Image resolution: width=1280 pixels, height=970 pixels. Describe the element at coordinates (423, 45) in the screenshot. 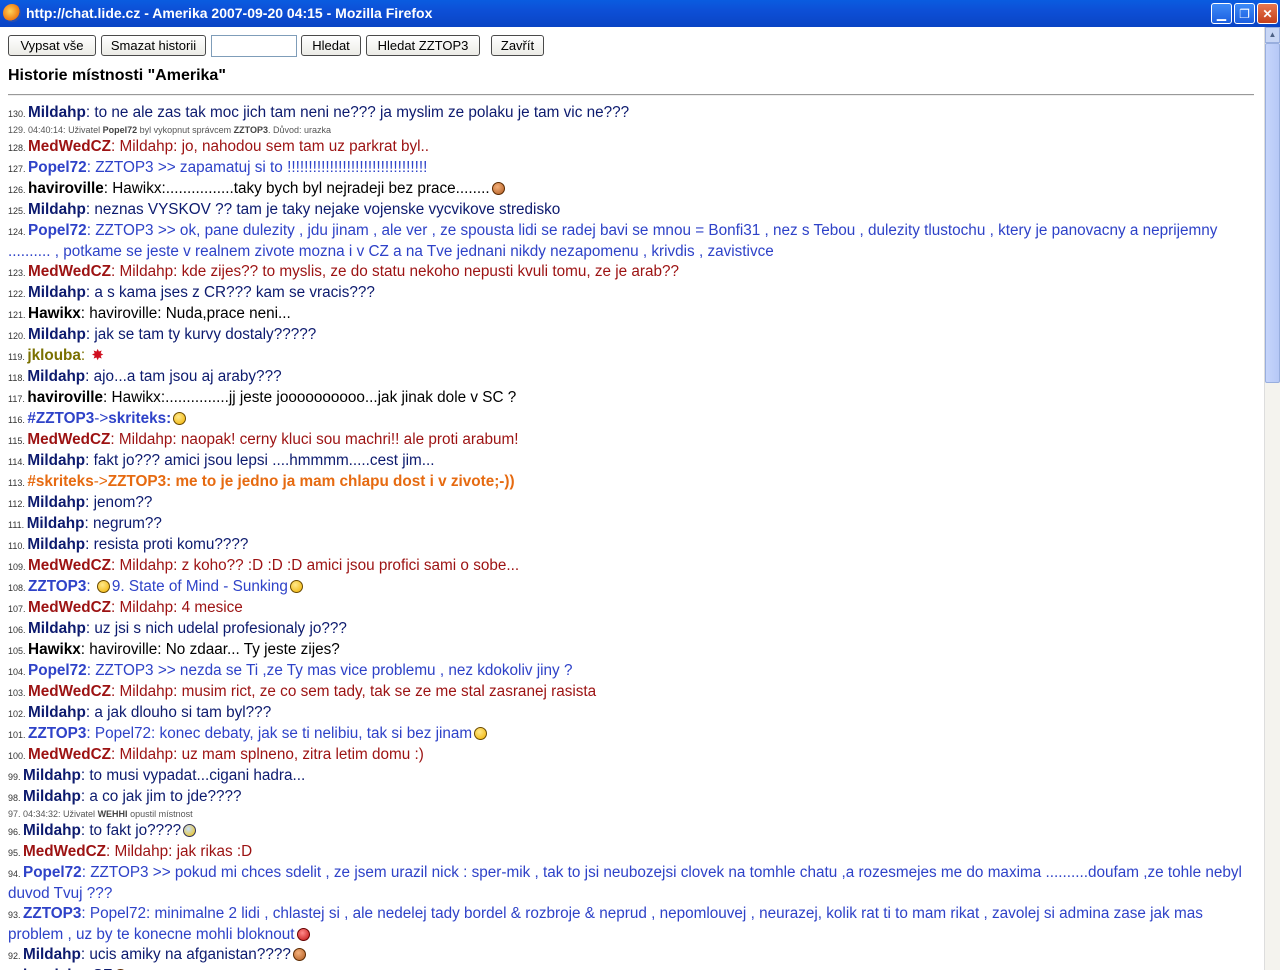

I see `search-user-button: Hledat ZZTOP3` at that location.